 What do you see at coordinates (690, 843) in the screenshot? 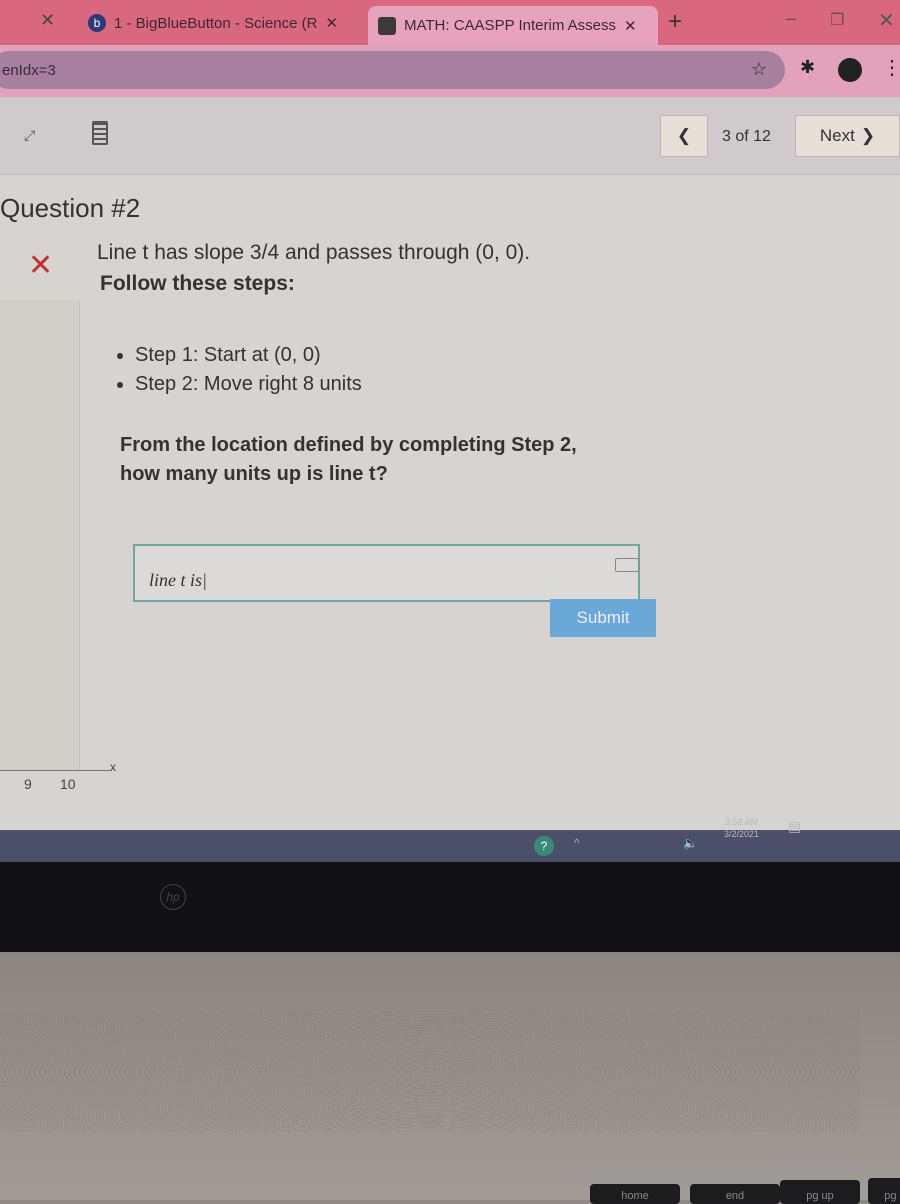
I see `volume-icon: 🔈` at bounding box center [690, 843].